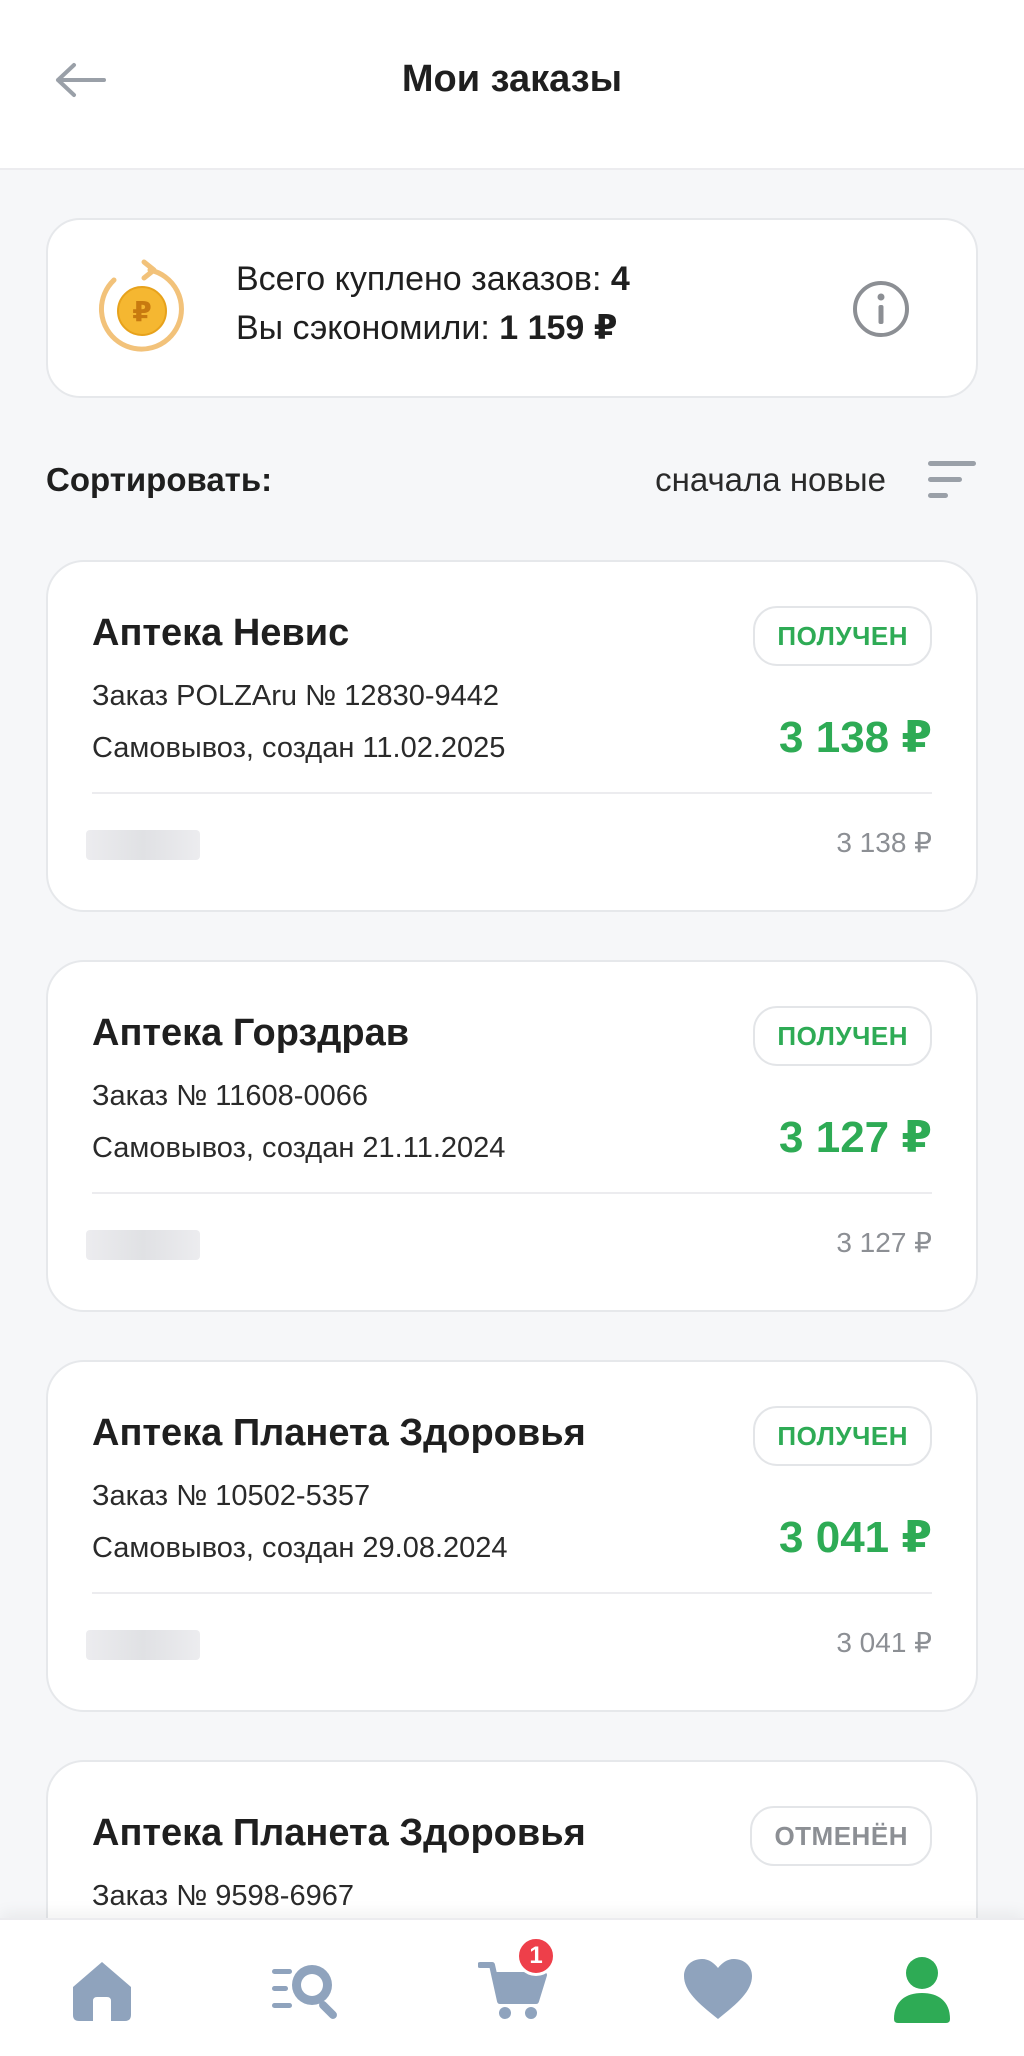  I want to click on catalog-search-icon, so click(304, 1992).